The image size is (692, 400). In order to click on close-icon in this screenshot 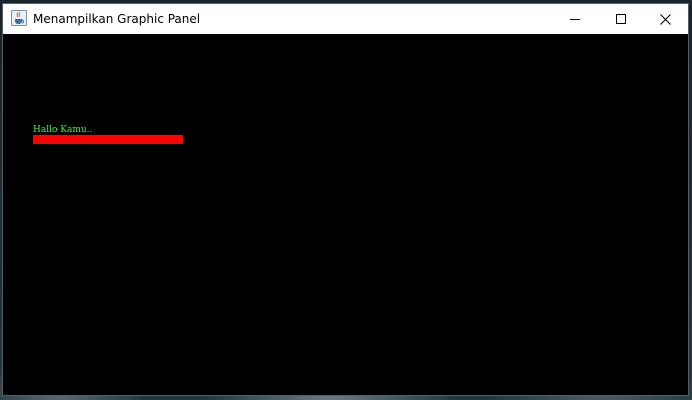, I will do `click(665, 19)`.